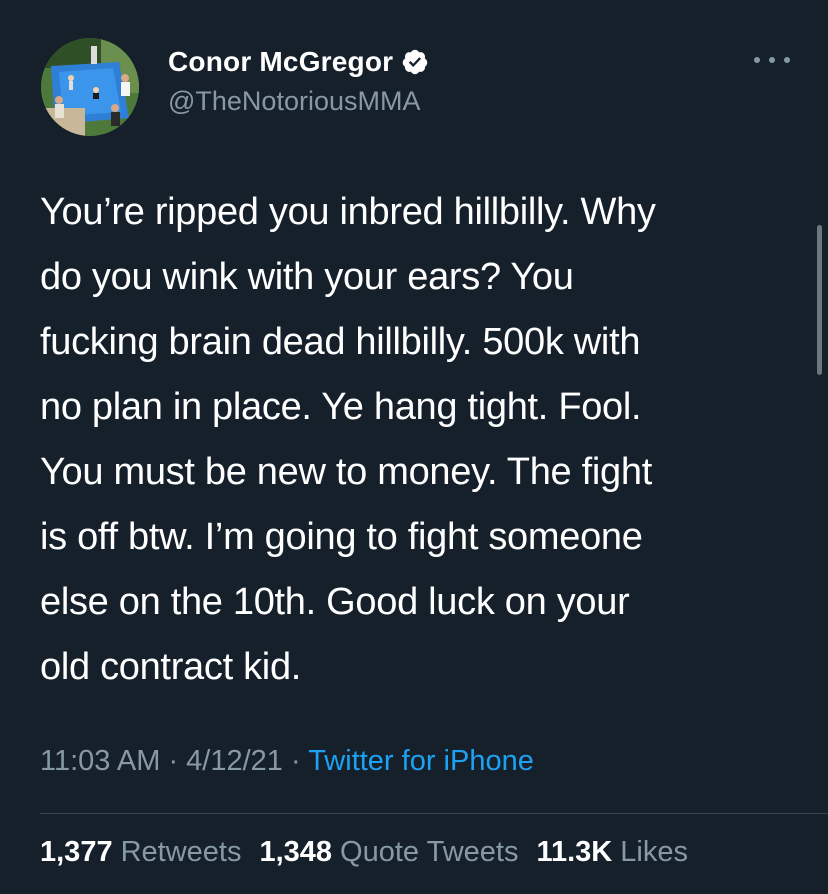  What do you see at coordinates (181, 852) in the screenshot?
I see `retweets-label: Retweets` at bounding box center [181, 852].